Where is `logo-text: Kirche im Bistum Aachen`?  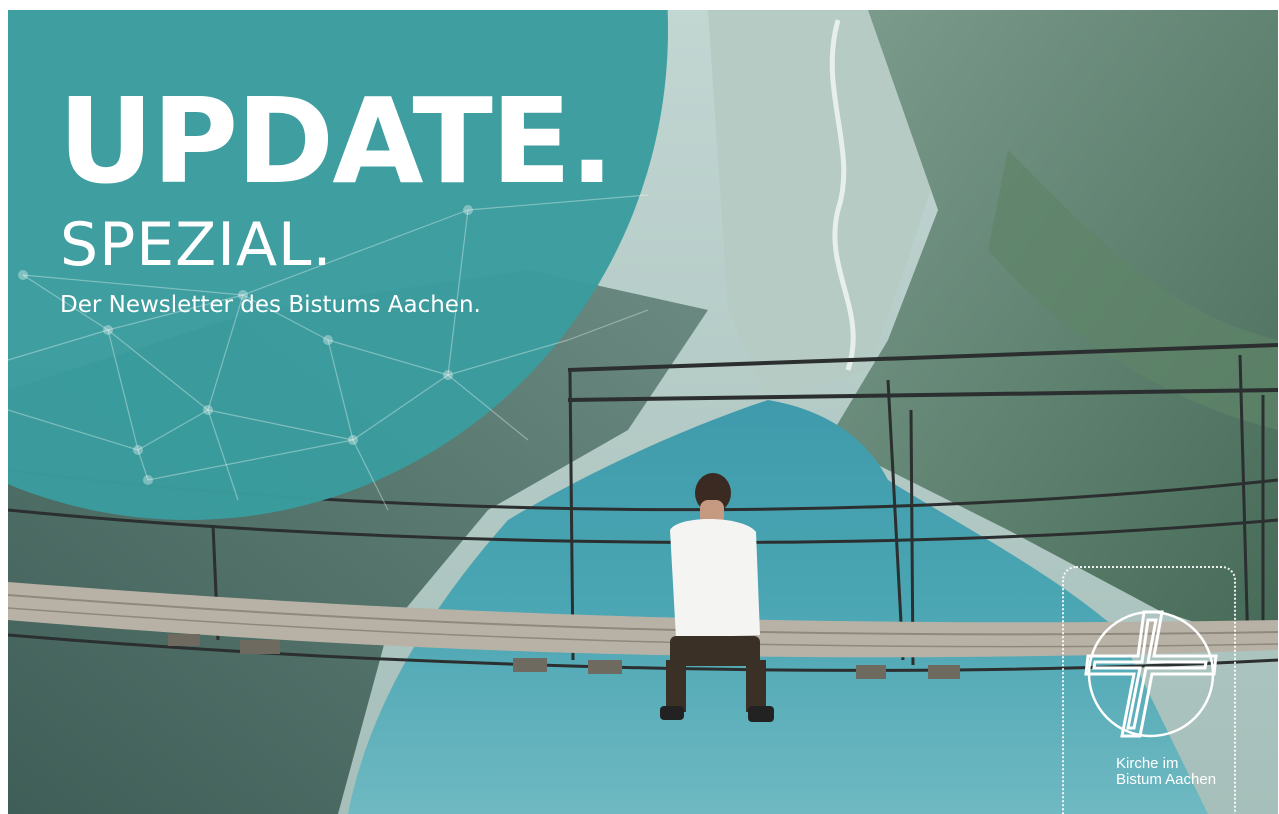 logo-text: Kirche im Bistum Aachen is located at coordinates (1166, 772).